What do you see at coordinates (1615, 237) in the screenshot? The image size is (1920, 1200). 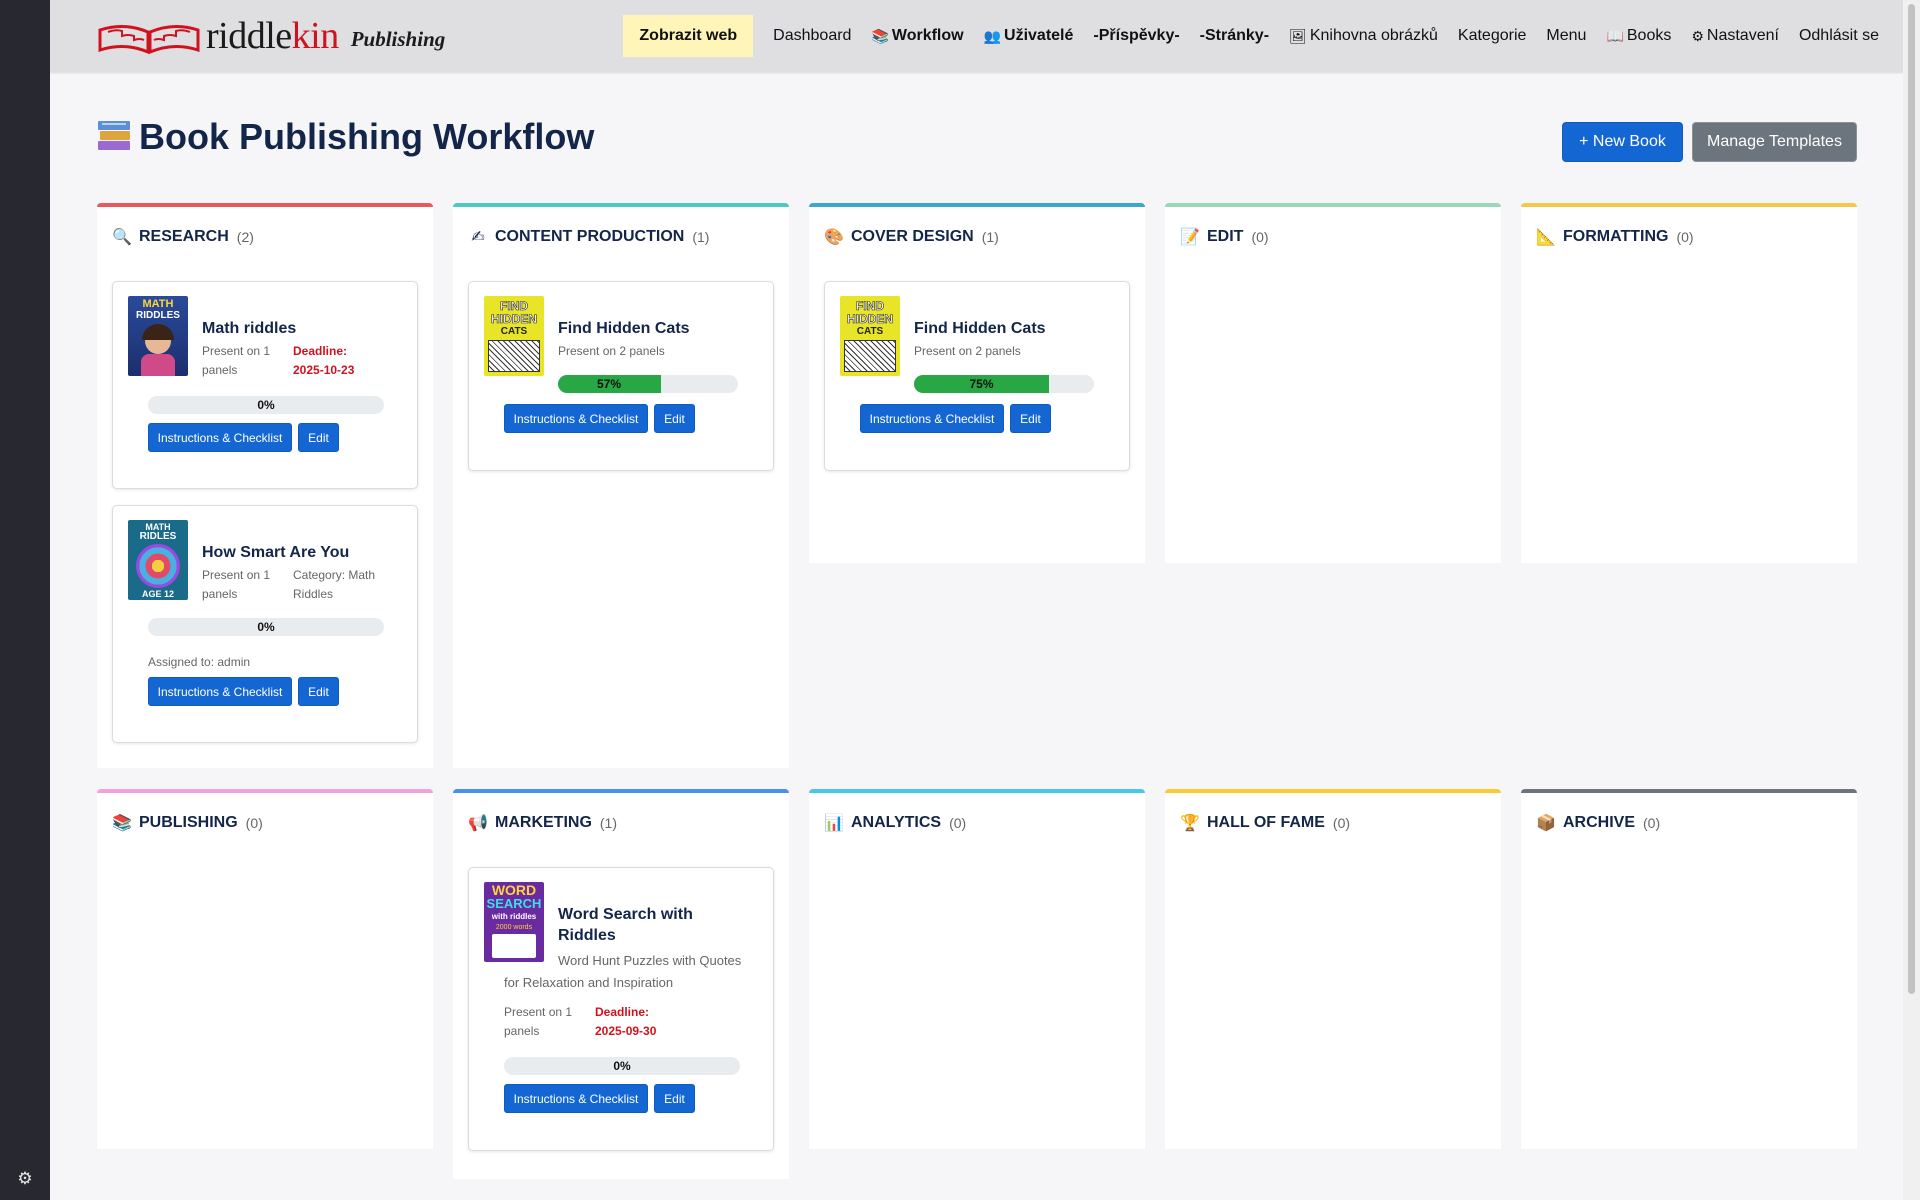 I see `column-header: 📐 FORMATTING (0)` at bounding box center [1615, 237].